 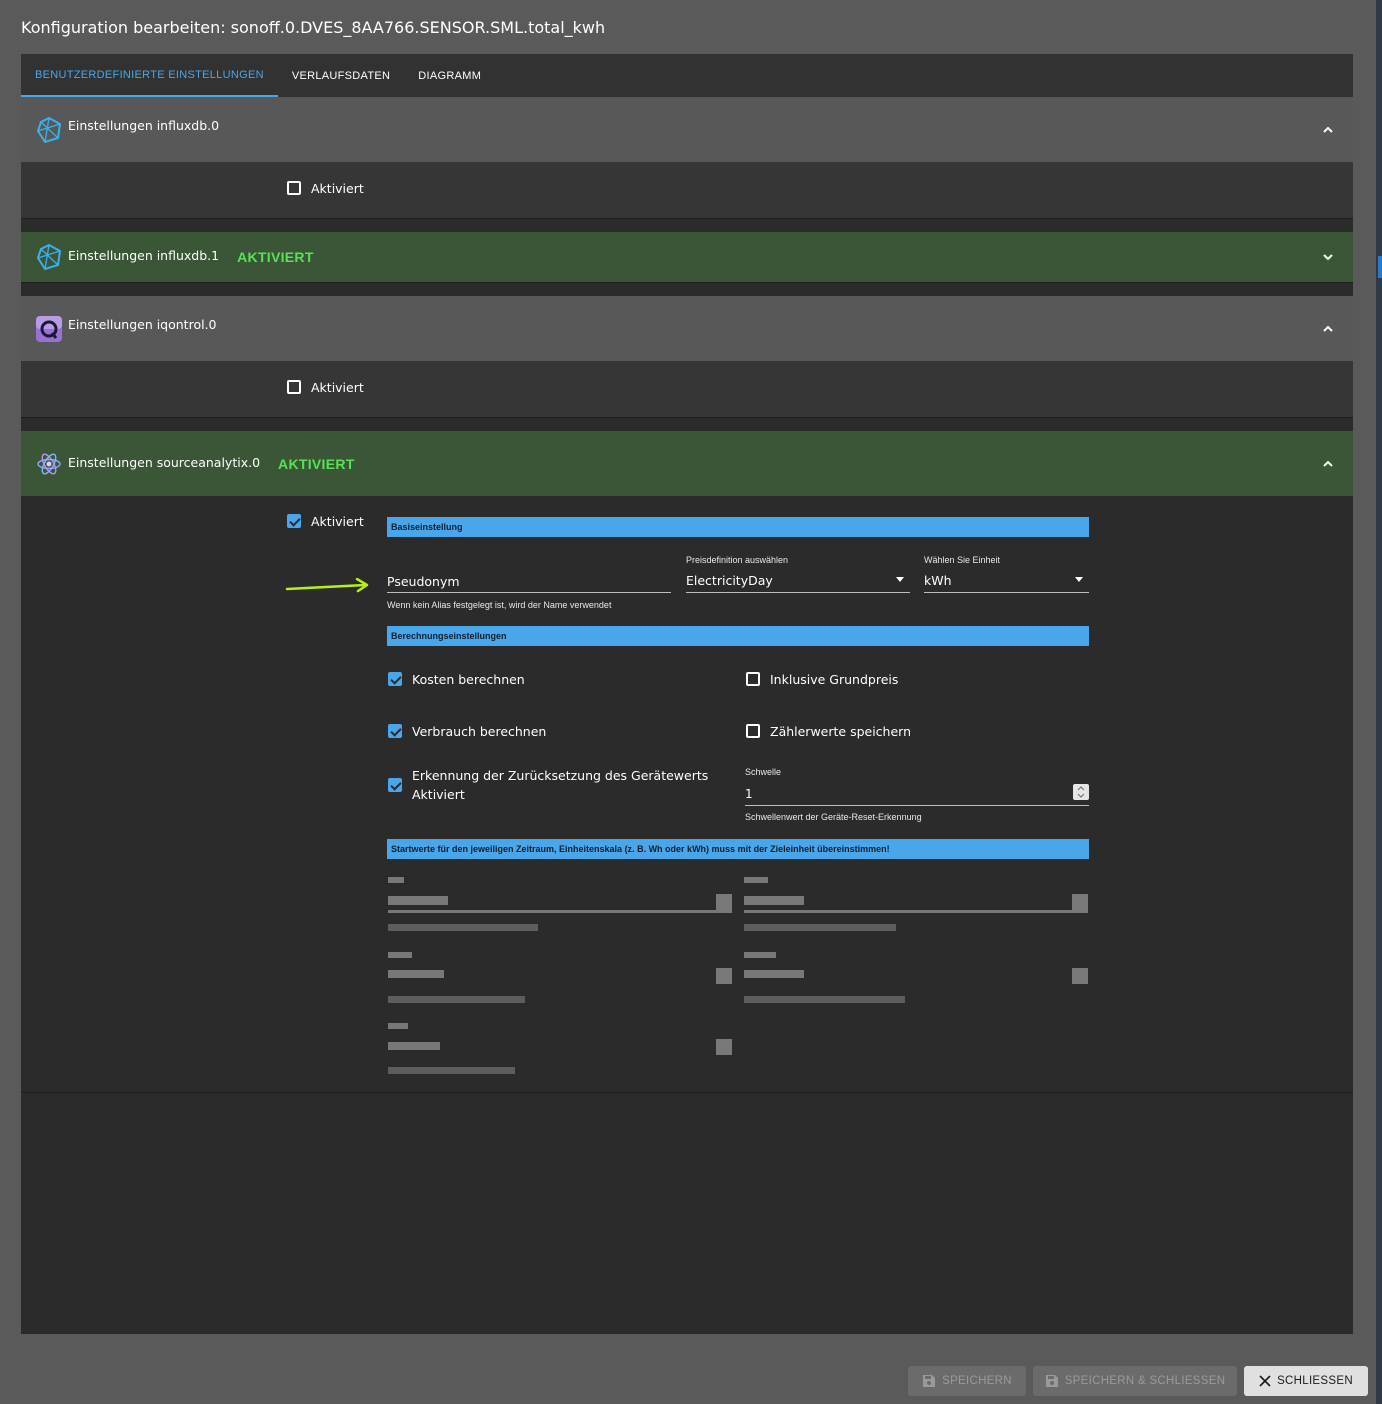 I want to click on iqontrol0-enabled-checkbox, so click(x=294, y=387).